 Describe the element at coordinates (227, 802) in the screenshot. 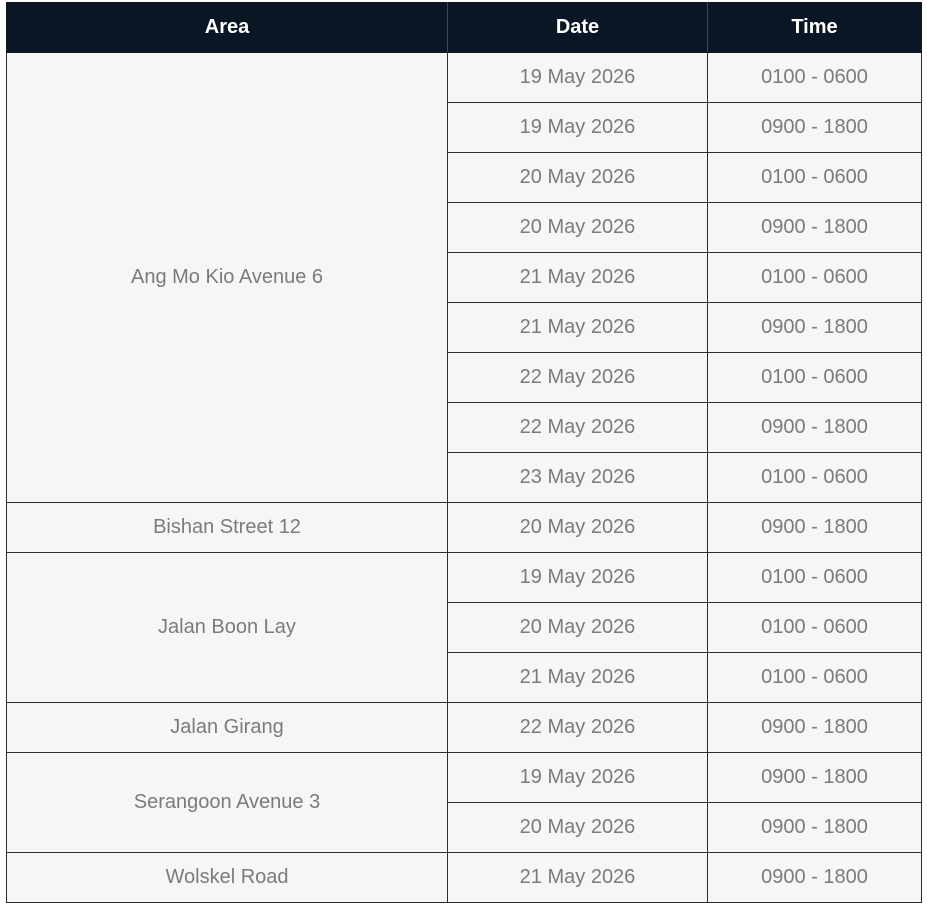

I see `area-cell: Serangoon Avenue 3` at that location.